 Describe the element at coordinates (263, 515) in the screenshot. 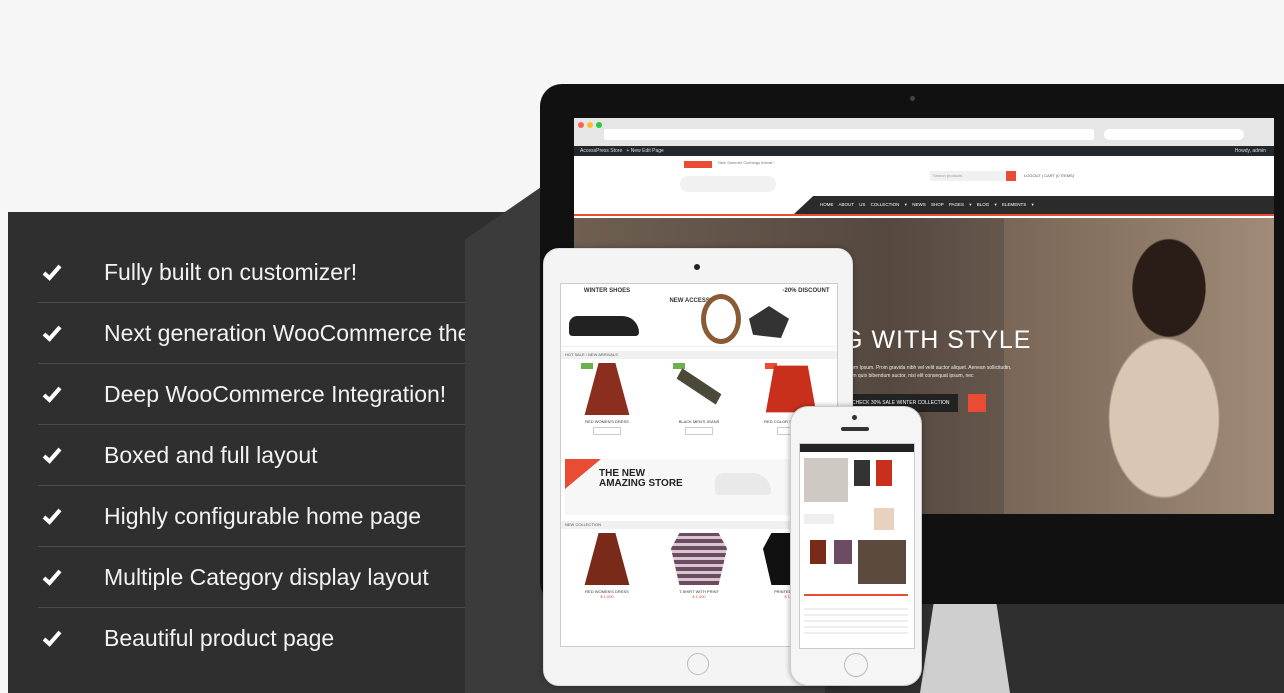

I see `feature-label: Highly configurable home page` at that location.